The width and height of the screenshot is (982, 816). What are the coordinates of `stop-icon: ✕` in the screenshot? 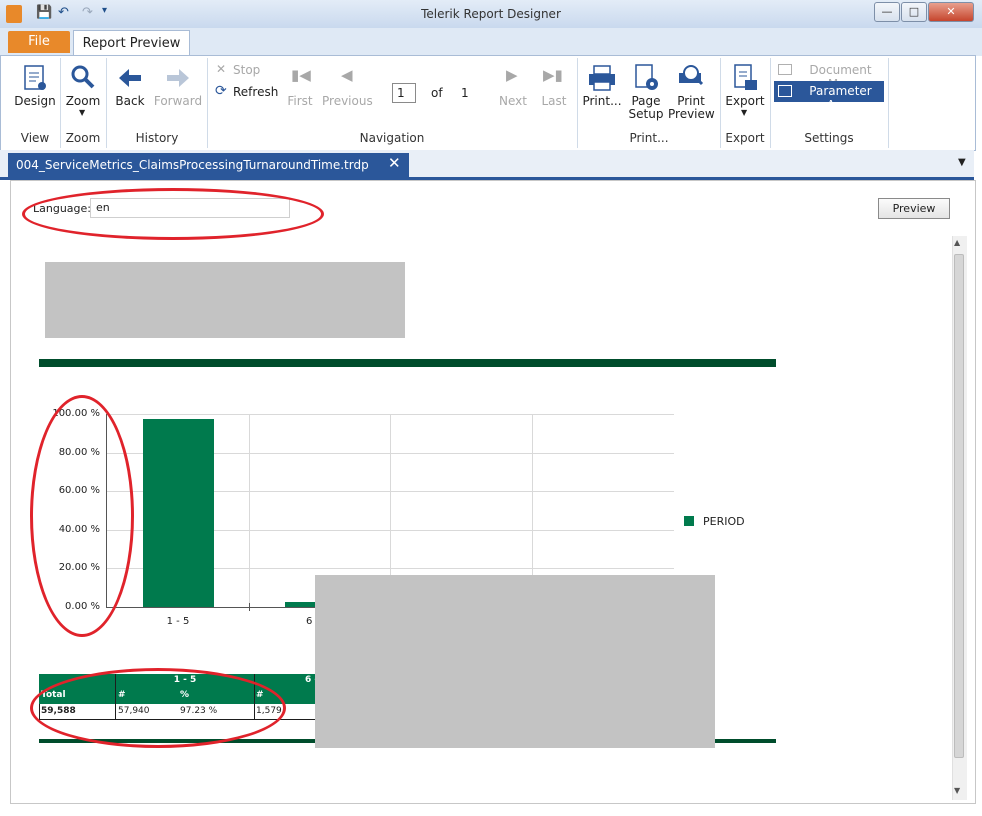 It's located at (221, 69).